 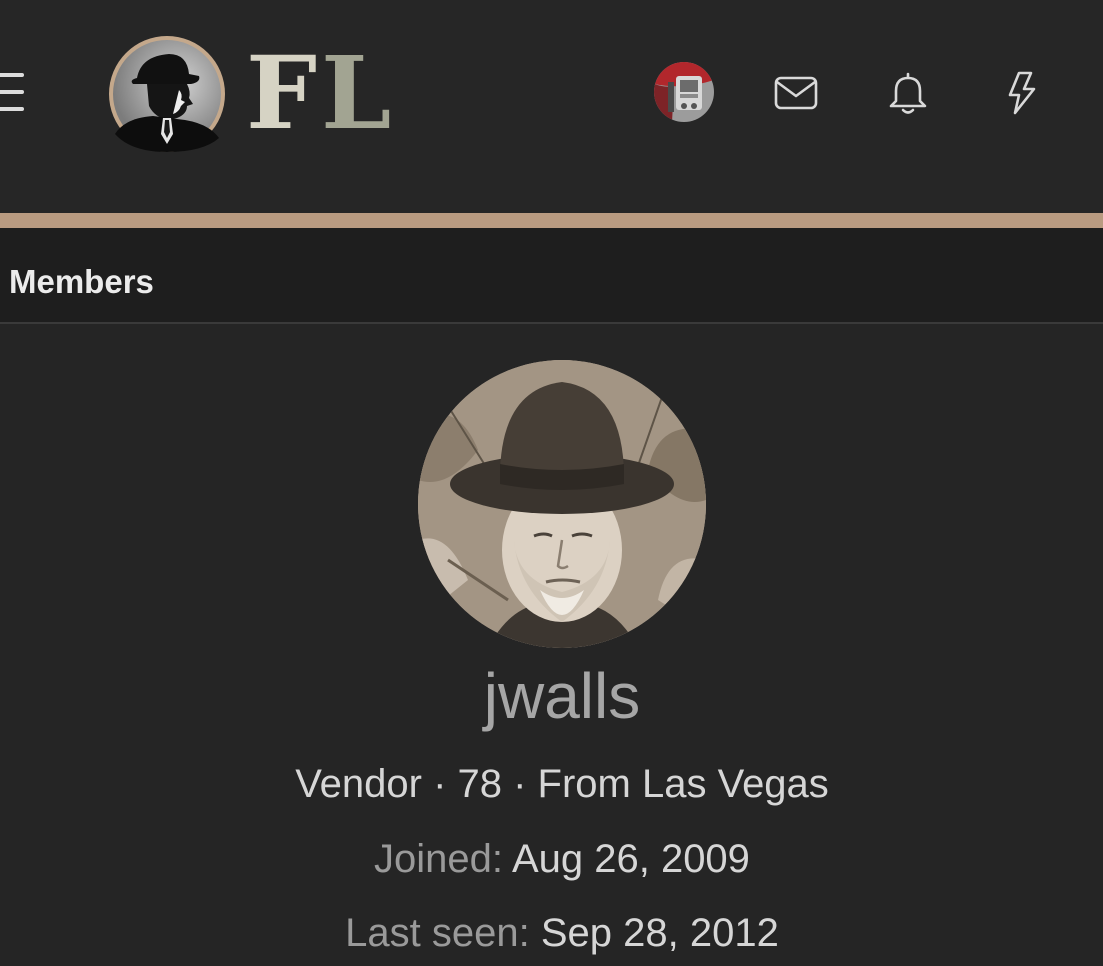 What do you see at coordinates (358, 93) in the screenshot?
I see `logo-letter-l: L` at bounding box center [358, 93].